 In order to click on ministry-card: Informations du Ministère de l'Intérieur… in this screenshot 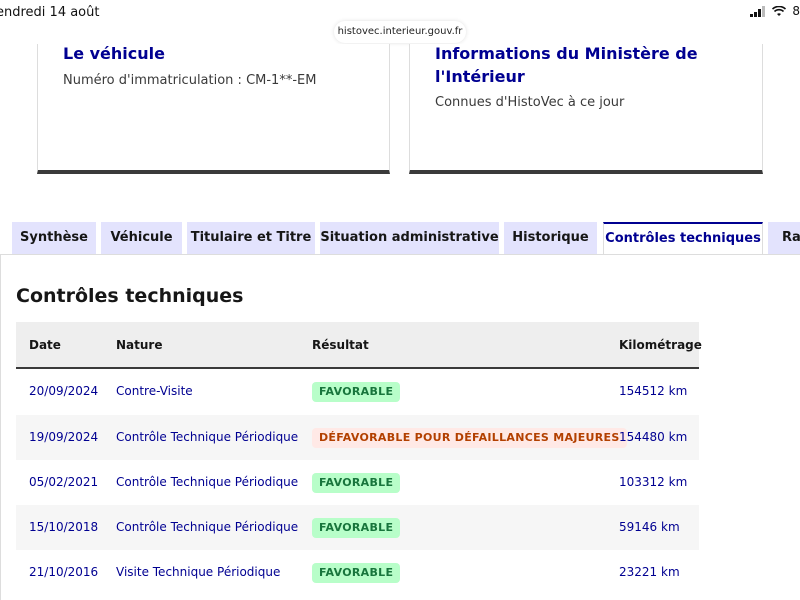, I will do `click(586, 109)`.